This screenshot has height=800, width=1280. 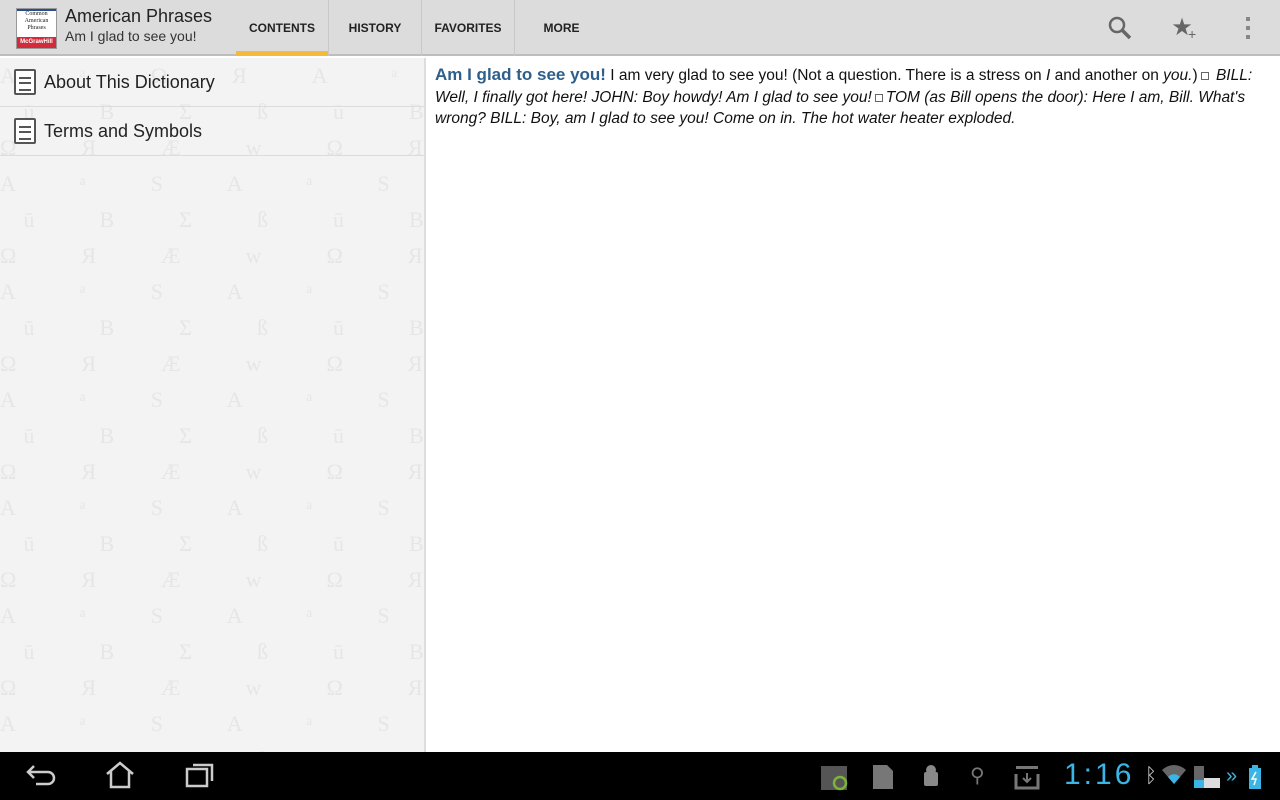 I want to click on tab-favorites: FAVORITES, so click(x=468, y=28).